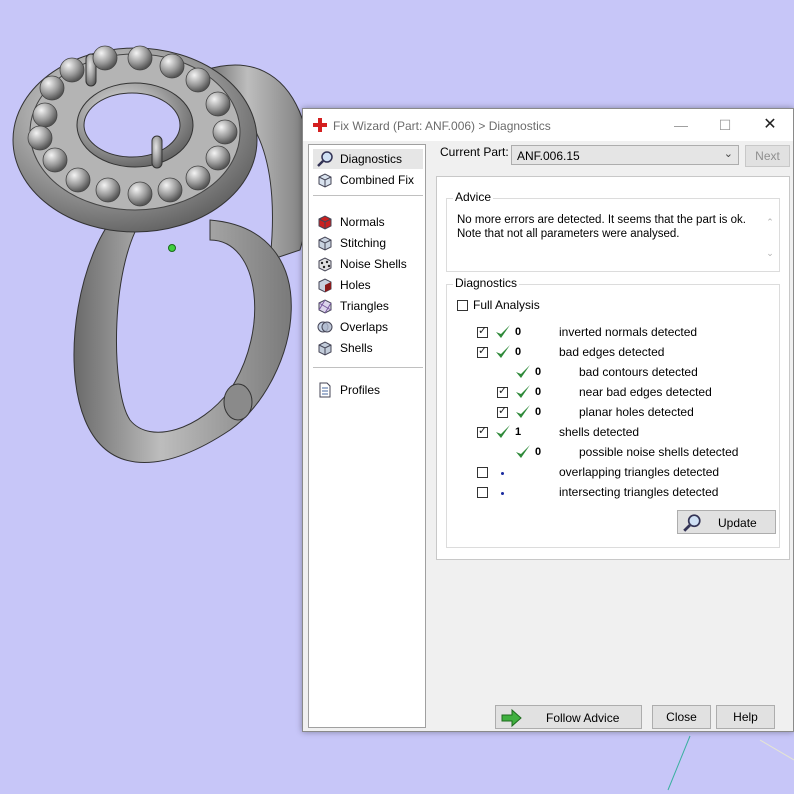 The image size is (794, 794). What do you see at coordinates (362, 222) in the screenshot?
I see `nav-label: Normals` at bounding box center [362, 222].